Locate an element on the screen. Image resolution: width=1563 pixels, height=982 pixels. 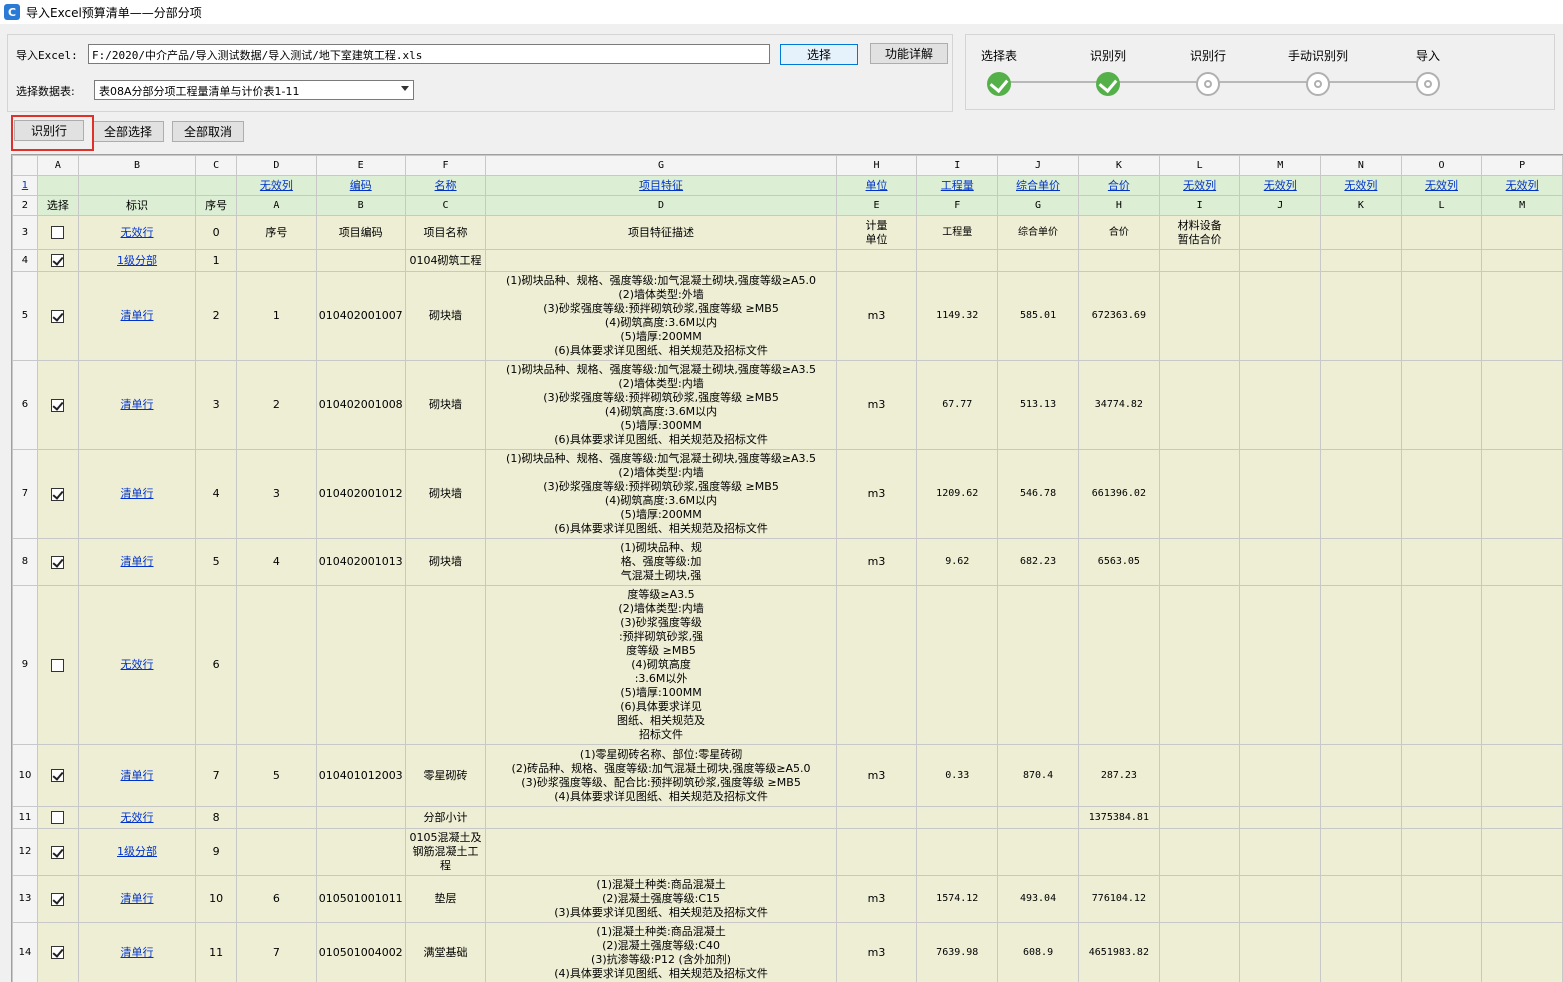
column-letter: A is located at coordinates (57, 165).